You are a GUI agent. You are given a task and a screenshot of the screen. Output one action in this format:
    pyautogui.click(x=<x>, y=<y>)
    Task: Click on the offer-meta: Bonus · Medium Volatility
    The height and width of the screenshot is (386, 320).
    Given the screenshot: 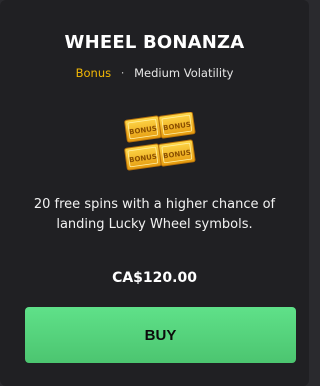 What is the action you would take?
    pyautogui.click(x=154, y=73)
    